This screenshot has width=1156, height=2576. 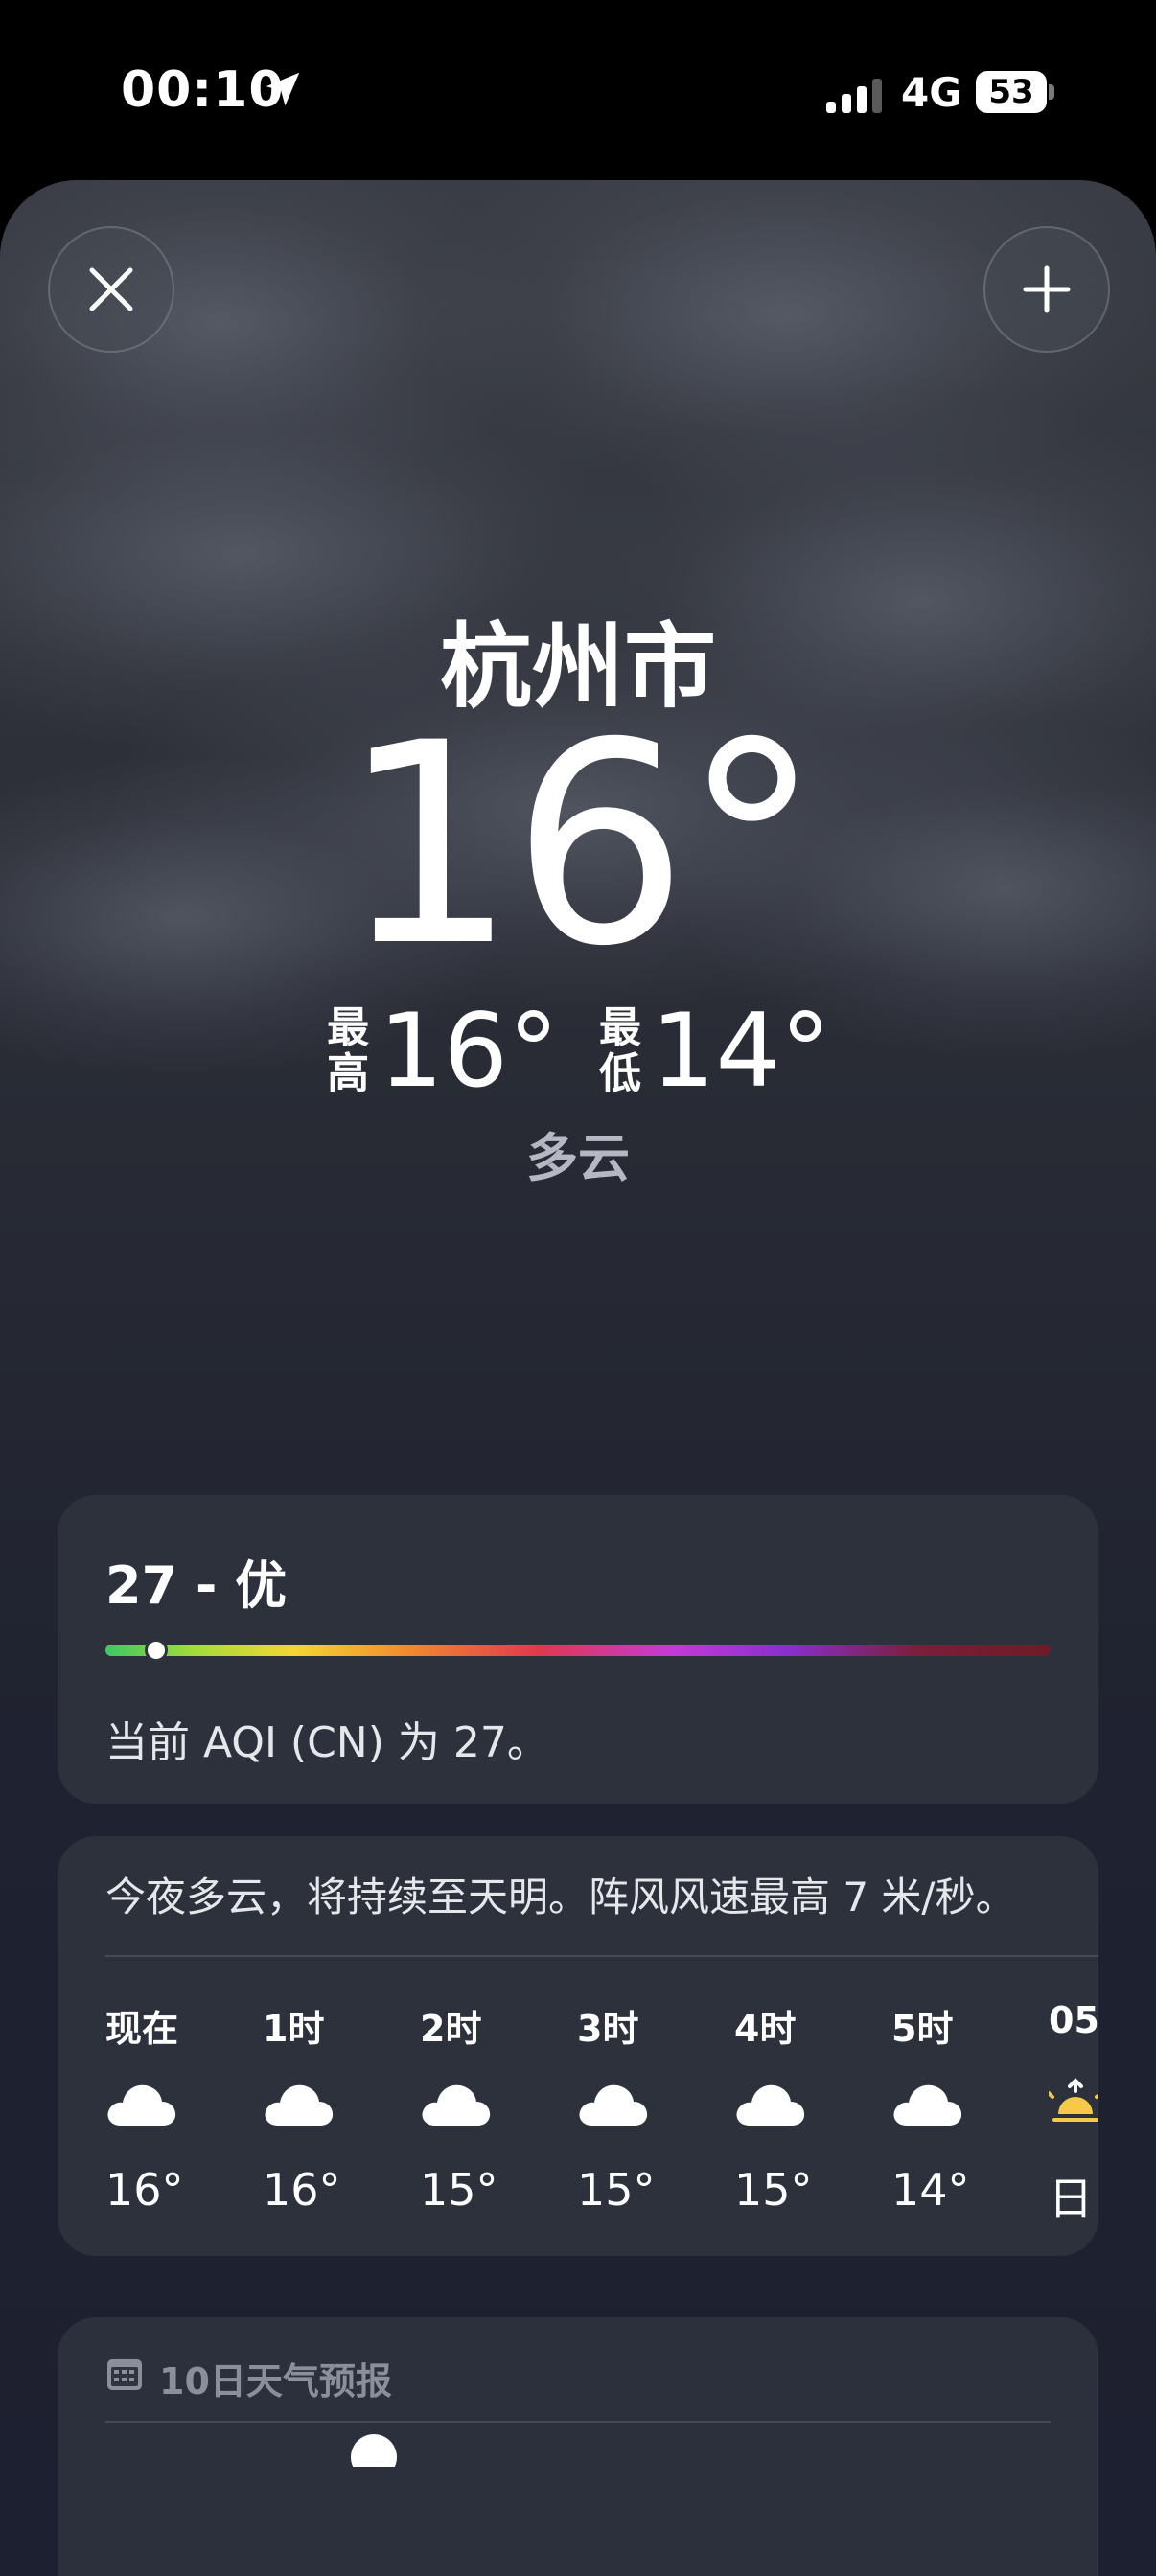 I want to click on aqi-card: 27 - 优 当前 AQI (CN) 为 27。, so click(x=578, y=1649).